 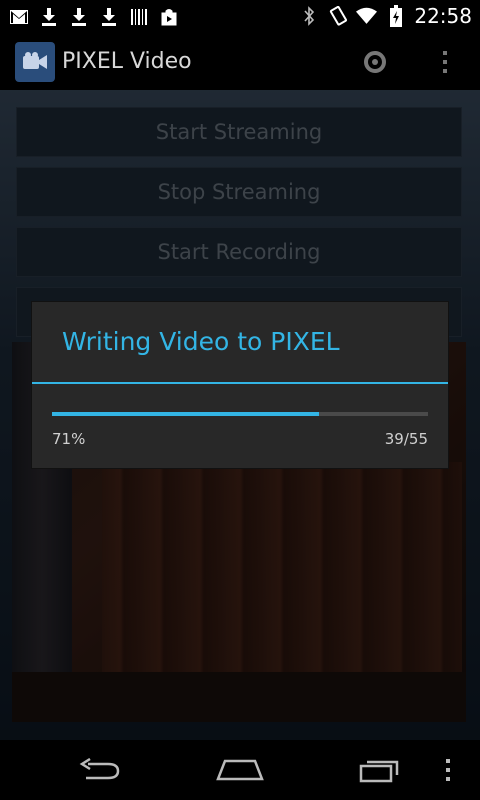 I want to click on notification-icons, so click(x=93, y=16).